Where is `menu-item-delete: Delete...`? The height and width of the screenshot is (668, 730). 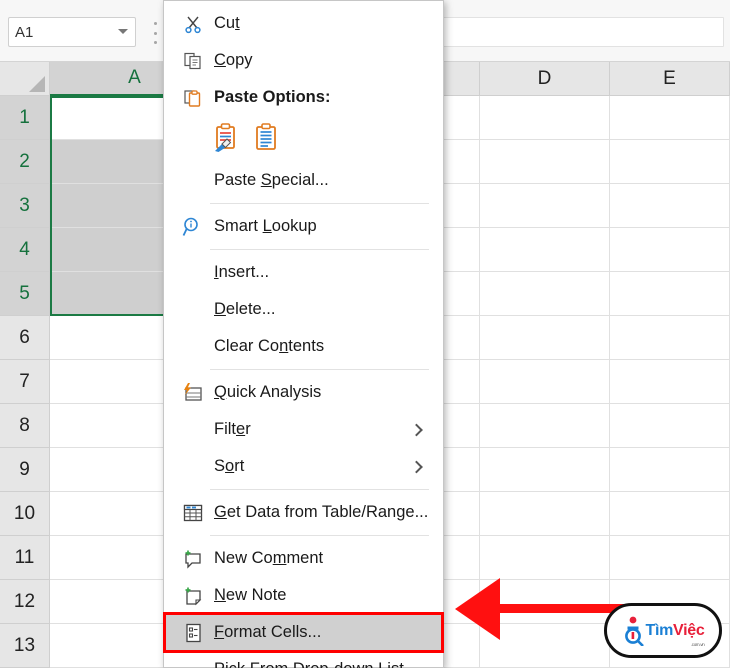
menu-item-delete: Delete... is located at coordinates (303, 309).